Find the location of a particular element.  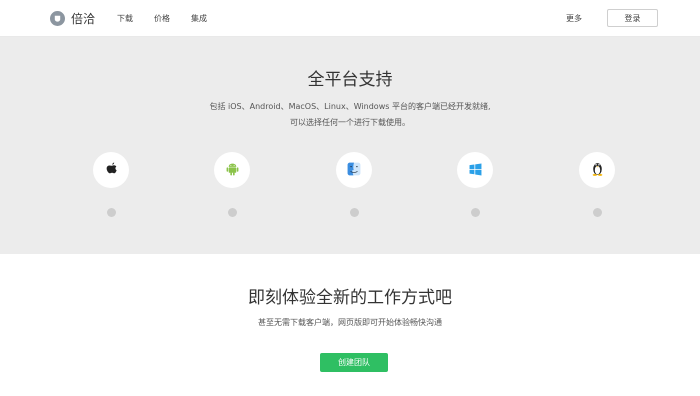

platform-android-circle is located at coordinates (232, 170).